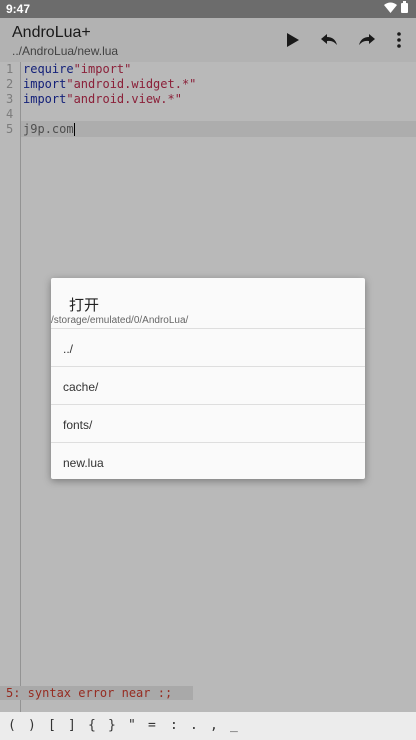 This screenshot has height=740, width=416. Describe the element at coordinates (208, 423) in the screenshot. I see `file-item-fonts: fonts/` at that location.